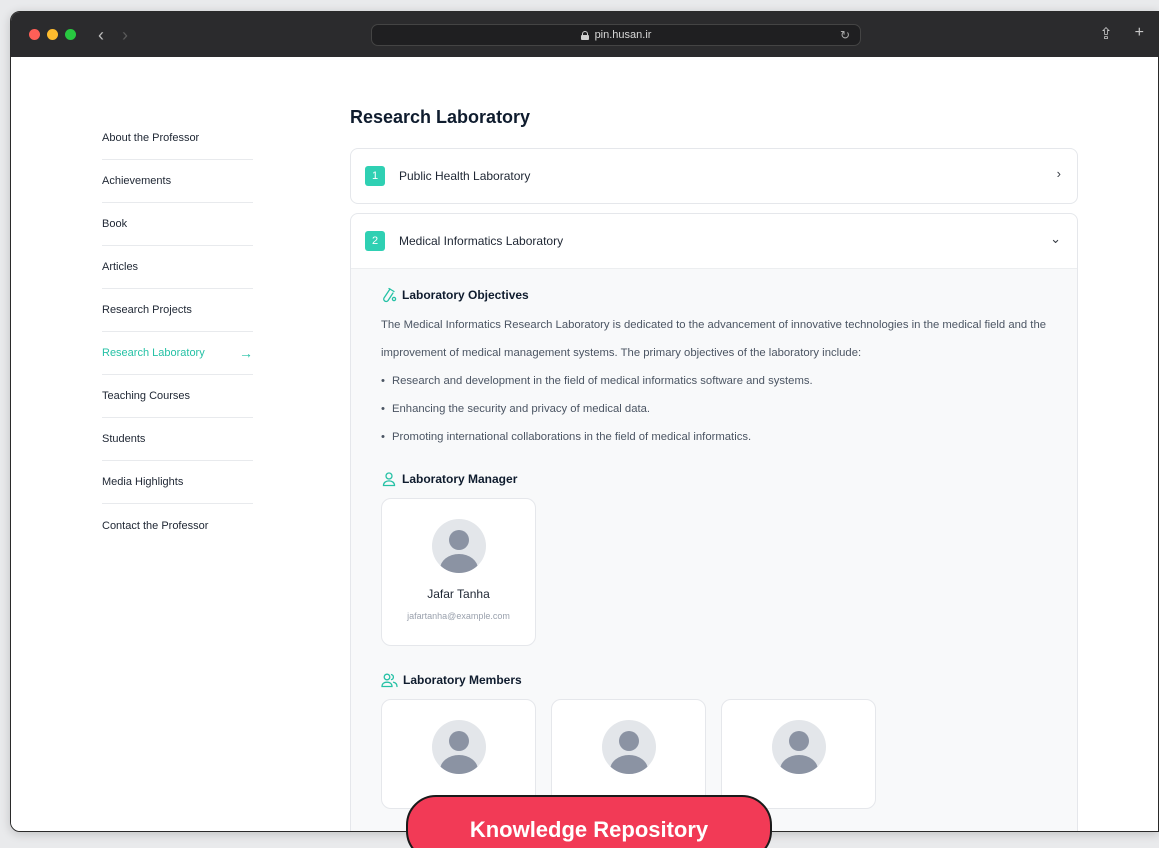 The width and height of the screenshot is (1159, 848). I want to click on sidebar-item-label: Students, so click(124, 439).